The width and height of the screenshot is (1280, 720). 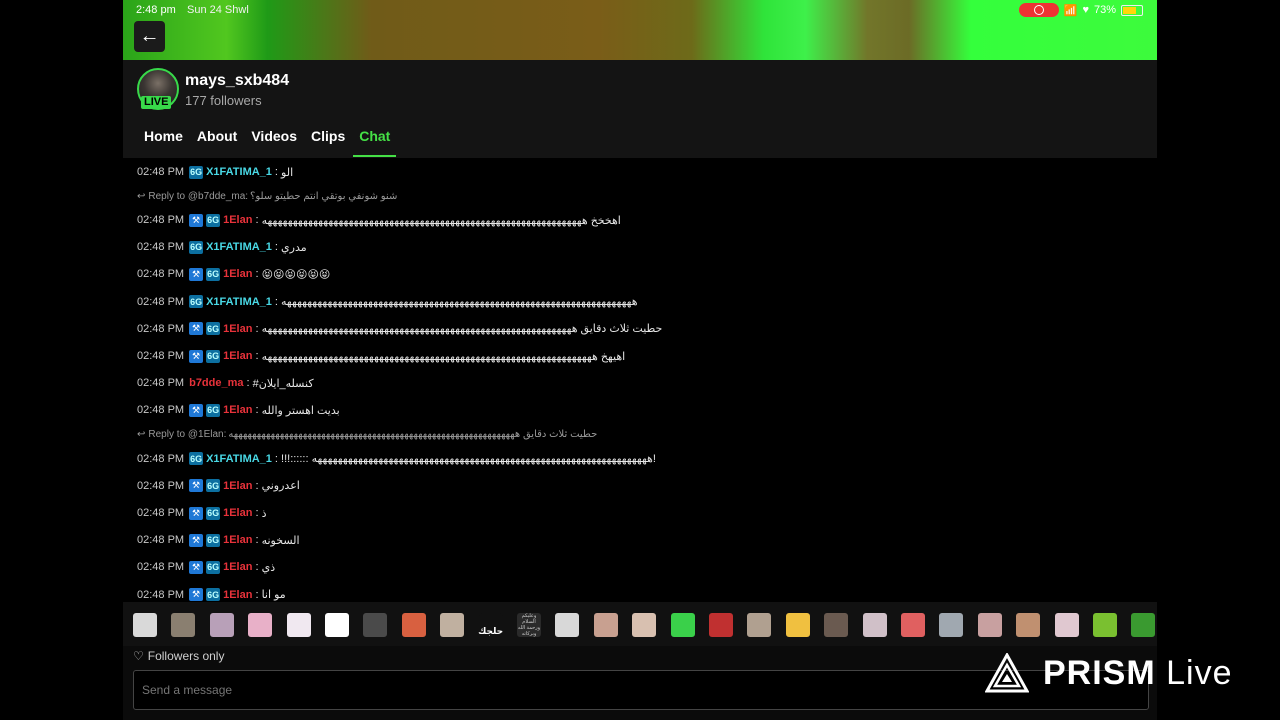 I want to click on screen-record-icon, so click(x=1038, y=10).